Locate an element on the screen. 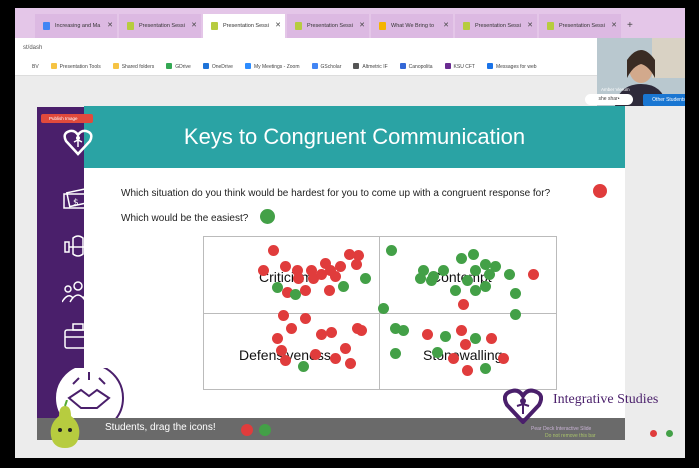 The image size is (699, 468). draggable-green-dot is located at coordinates (265, 430).